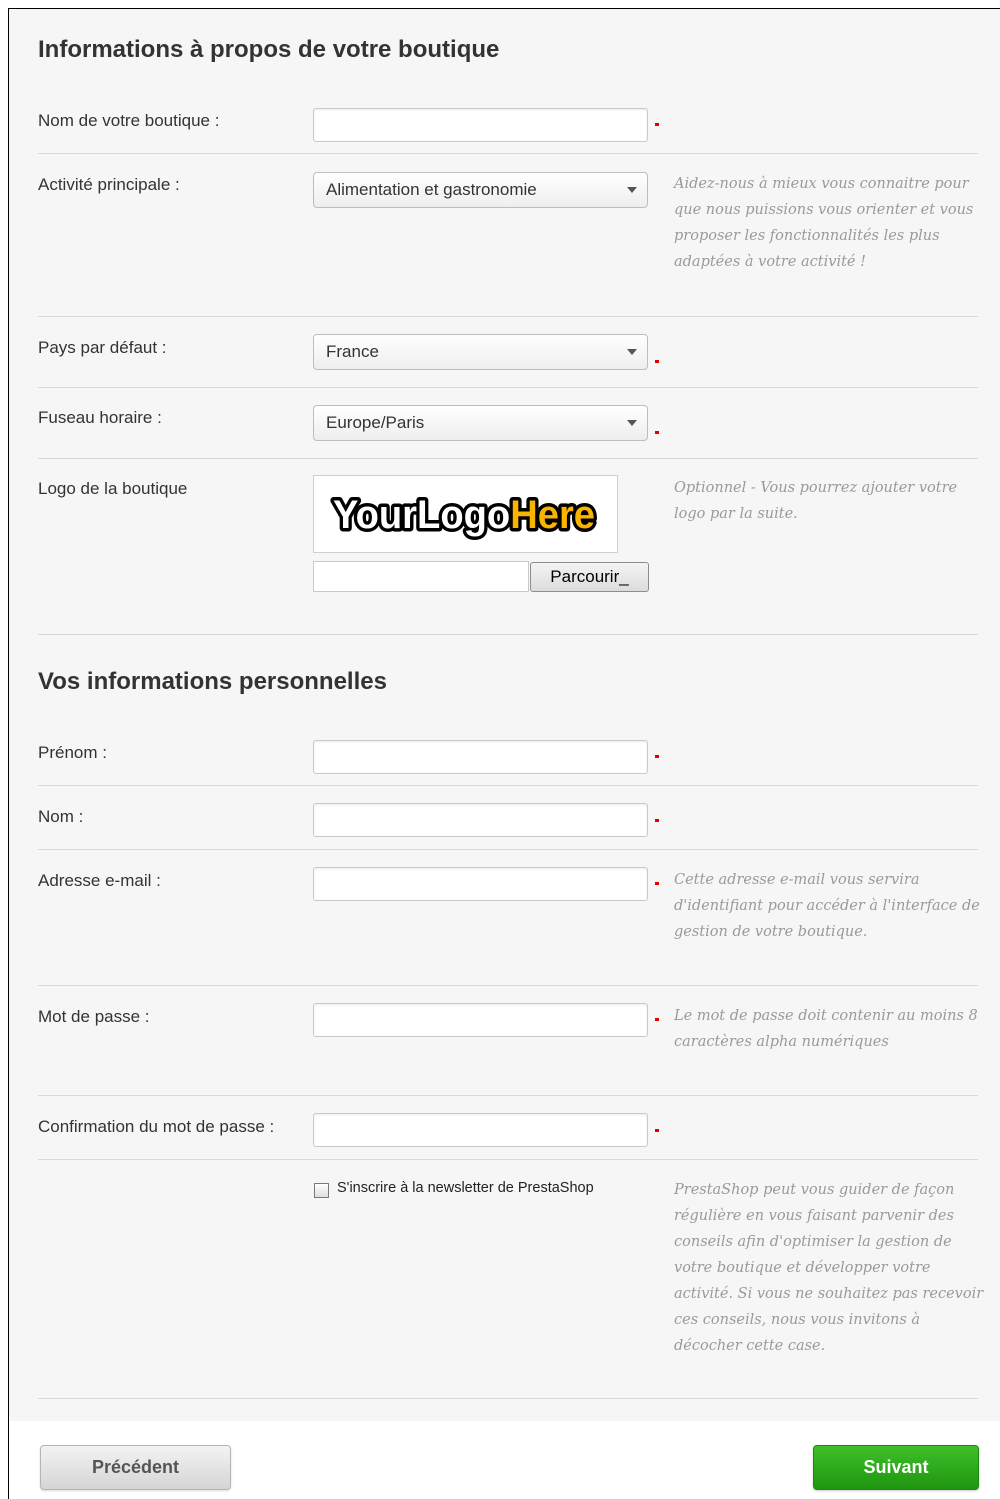 The image size is (1000, 1499). Describe the element at coordinates (129, 120) in the screenshot. I see `shop-name-label: Nom de votre boutique :` at that location.